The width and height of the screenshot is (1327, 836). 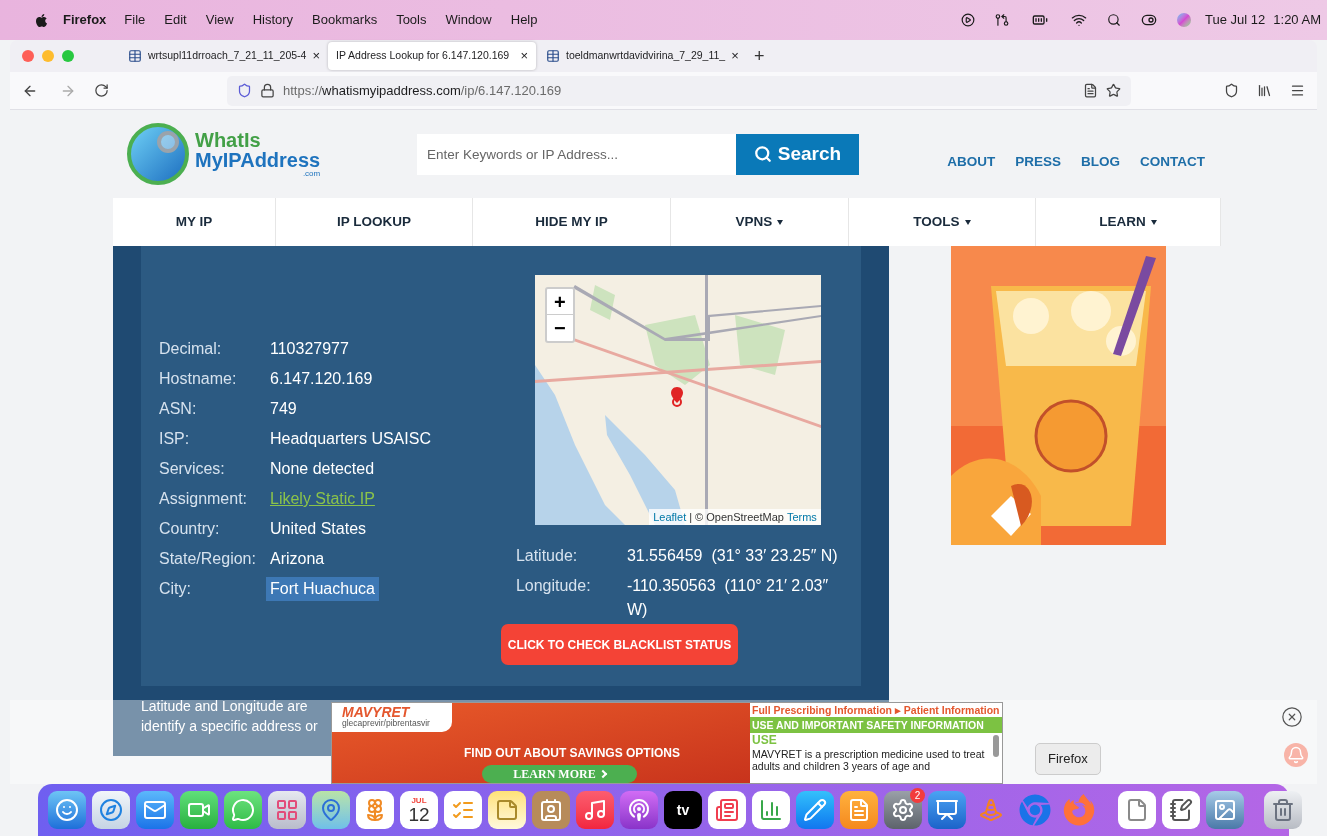 I want to click on notebook-pen-icon, so click(x=1181, y=810).